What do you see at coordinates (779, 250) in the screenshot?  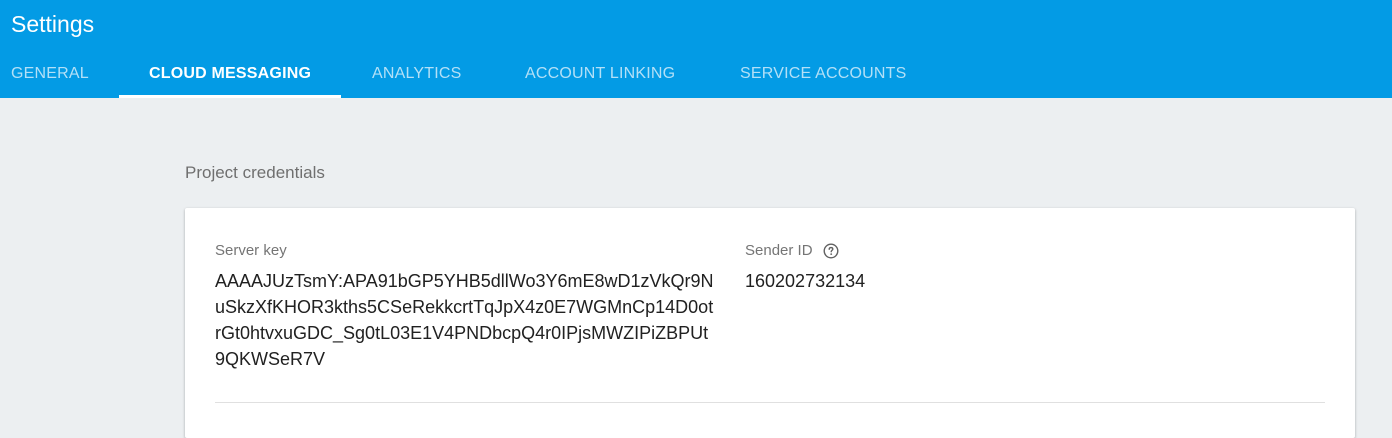 I see `sender-id-label: Sender ID` at bounding box center [779, 250].